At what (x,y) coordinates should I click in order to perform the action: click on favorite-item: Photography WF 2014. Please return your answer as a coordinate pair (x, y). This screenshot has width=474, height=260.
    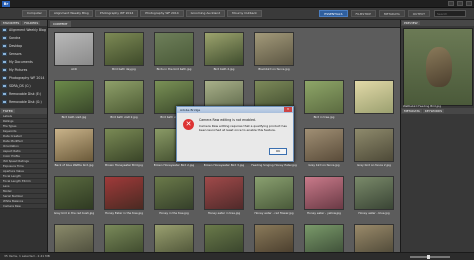
    Looking at the image, I should click on (23, 78).